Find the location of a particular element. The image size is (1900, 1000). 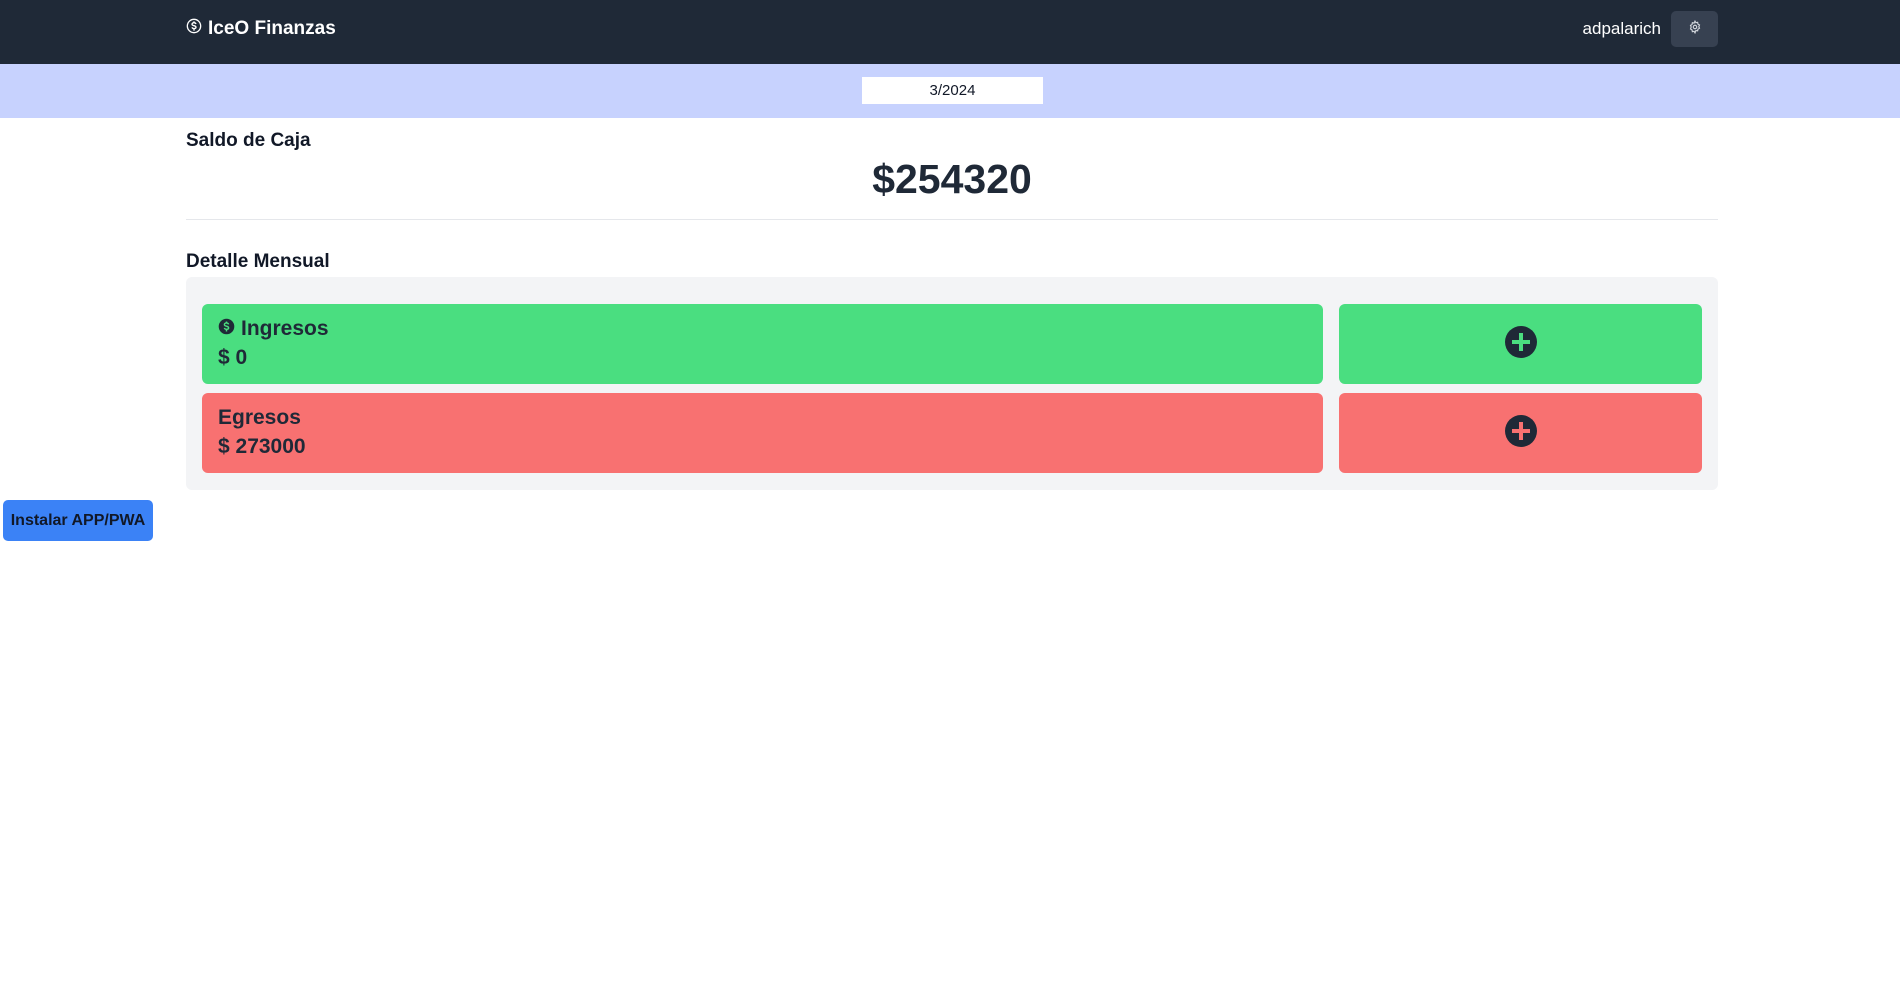

period-selector-bar is located at coordinates (950, 91).